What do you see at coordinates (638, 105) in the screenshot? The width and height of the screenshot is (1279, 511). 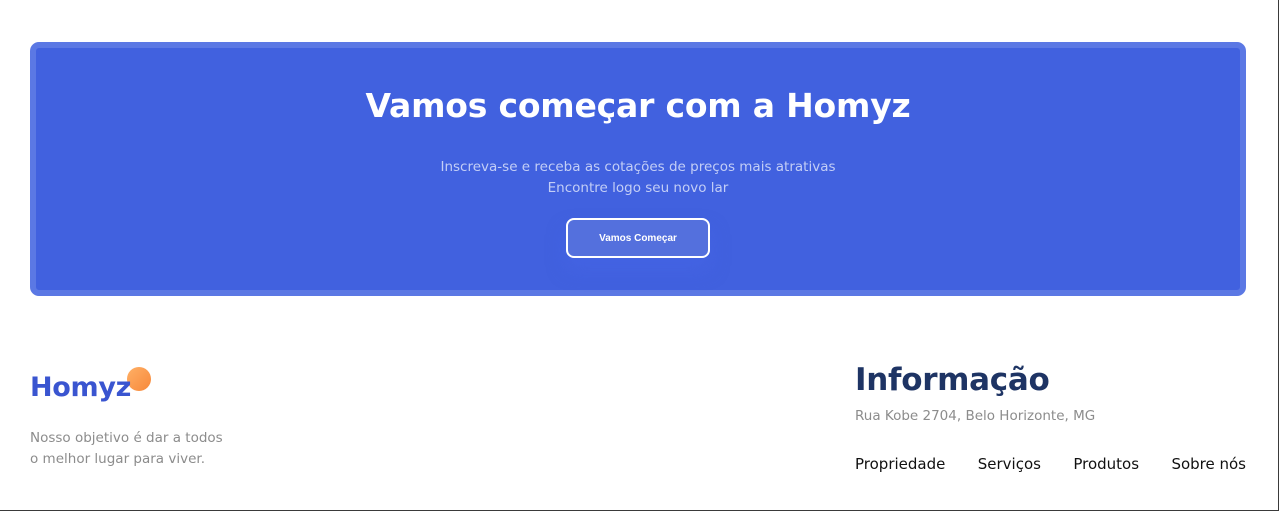 I see `banner-title: Vamos começar com a Homyz` at bounding box center [638, 105].